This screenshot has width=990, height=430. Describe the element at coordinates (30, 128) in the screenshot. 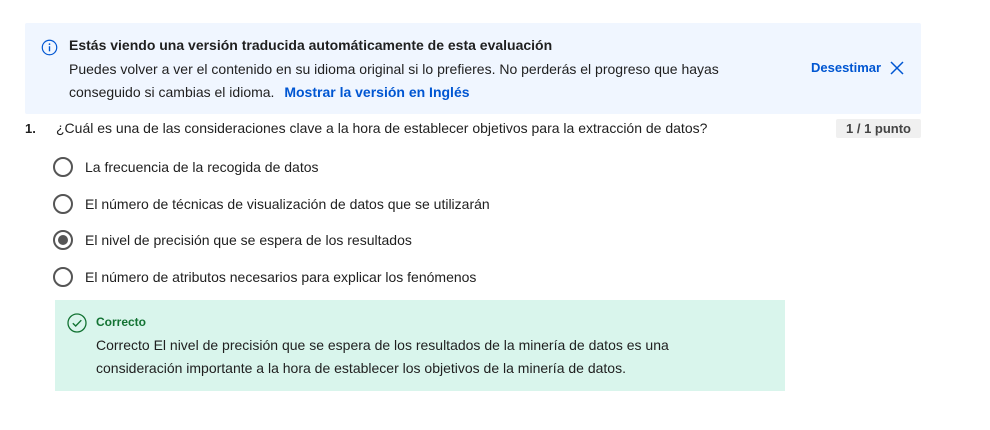

I see `question-number: 1.` at that location.